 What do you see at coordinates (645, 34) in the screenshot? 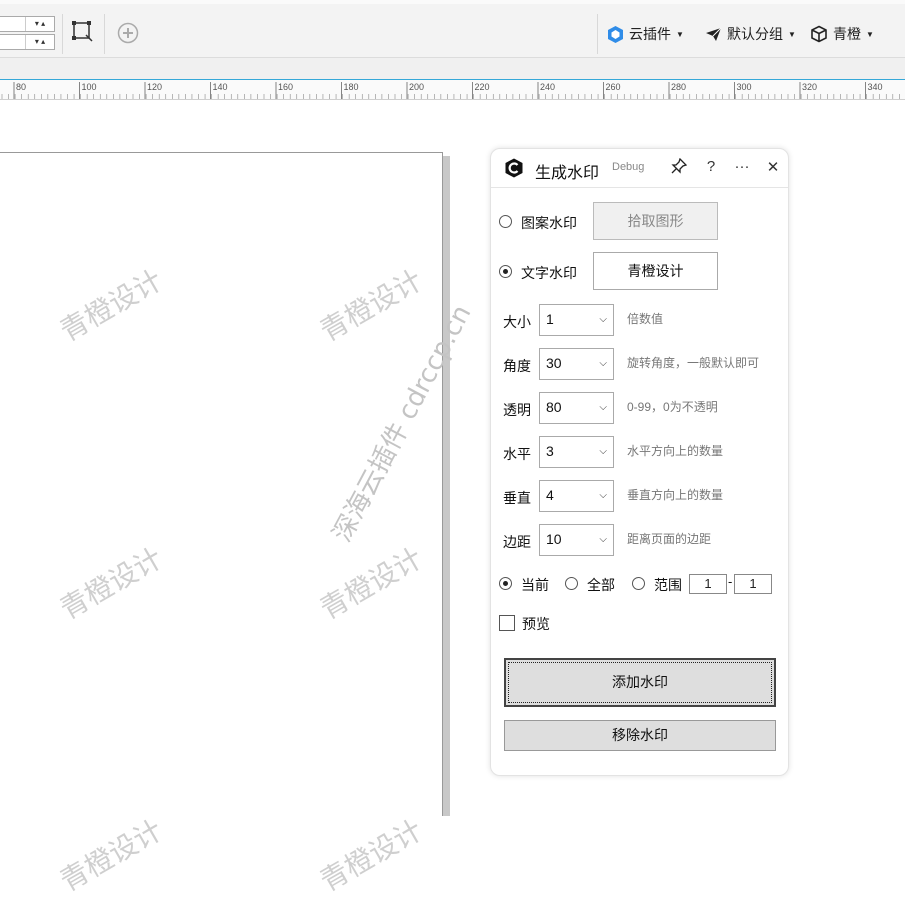
I see `cloud-plugin-menu: 云插件 ▼` at bounding box center [645, 34].